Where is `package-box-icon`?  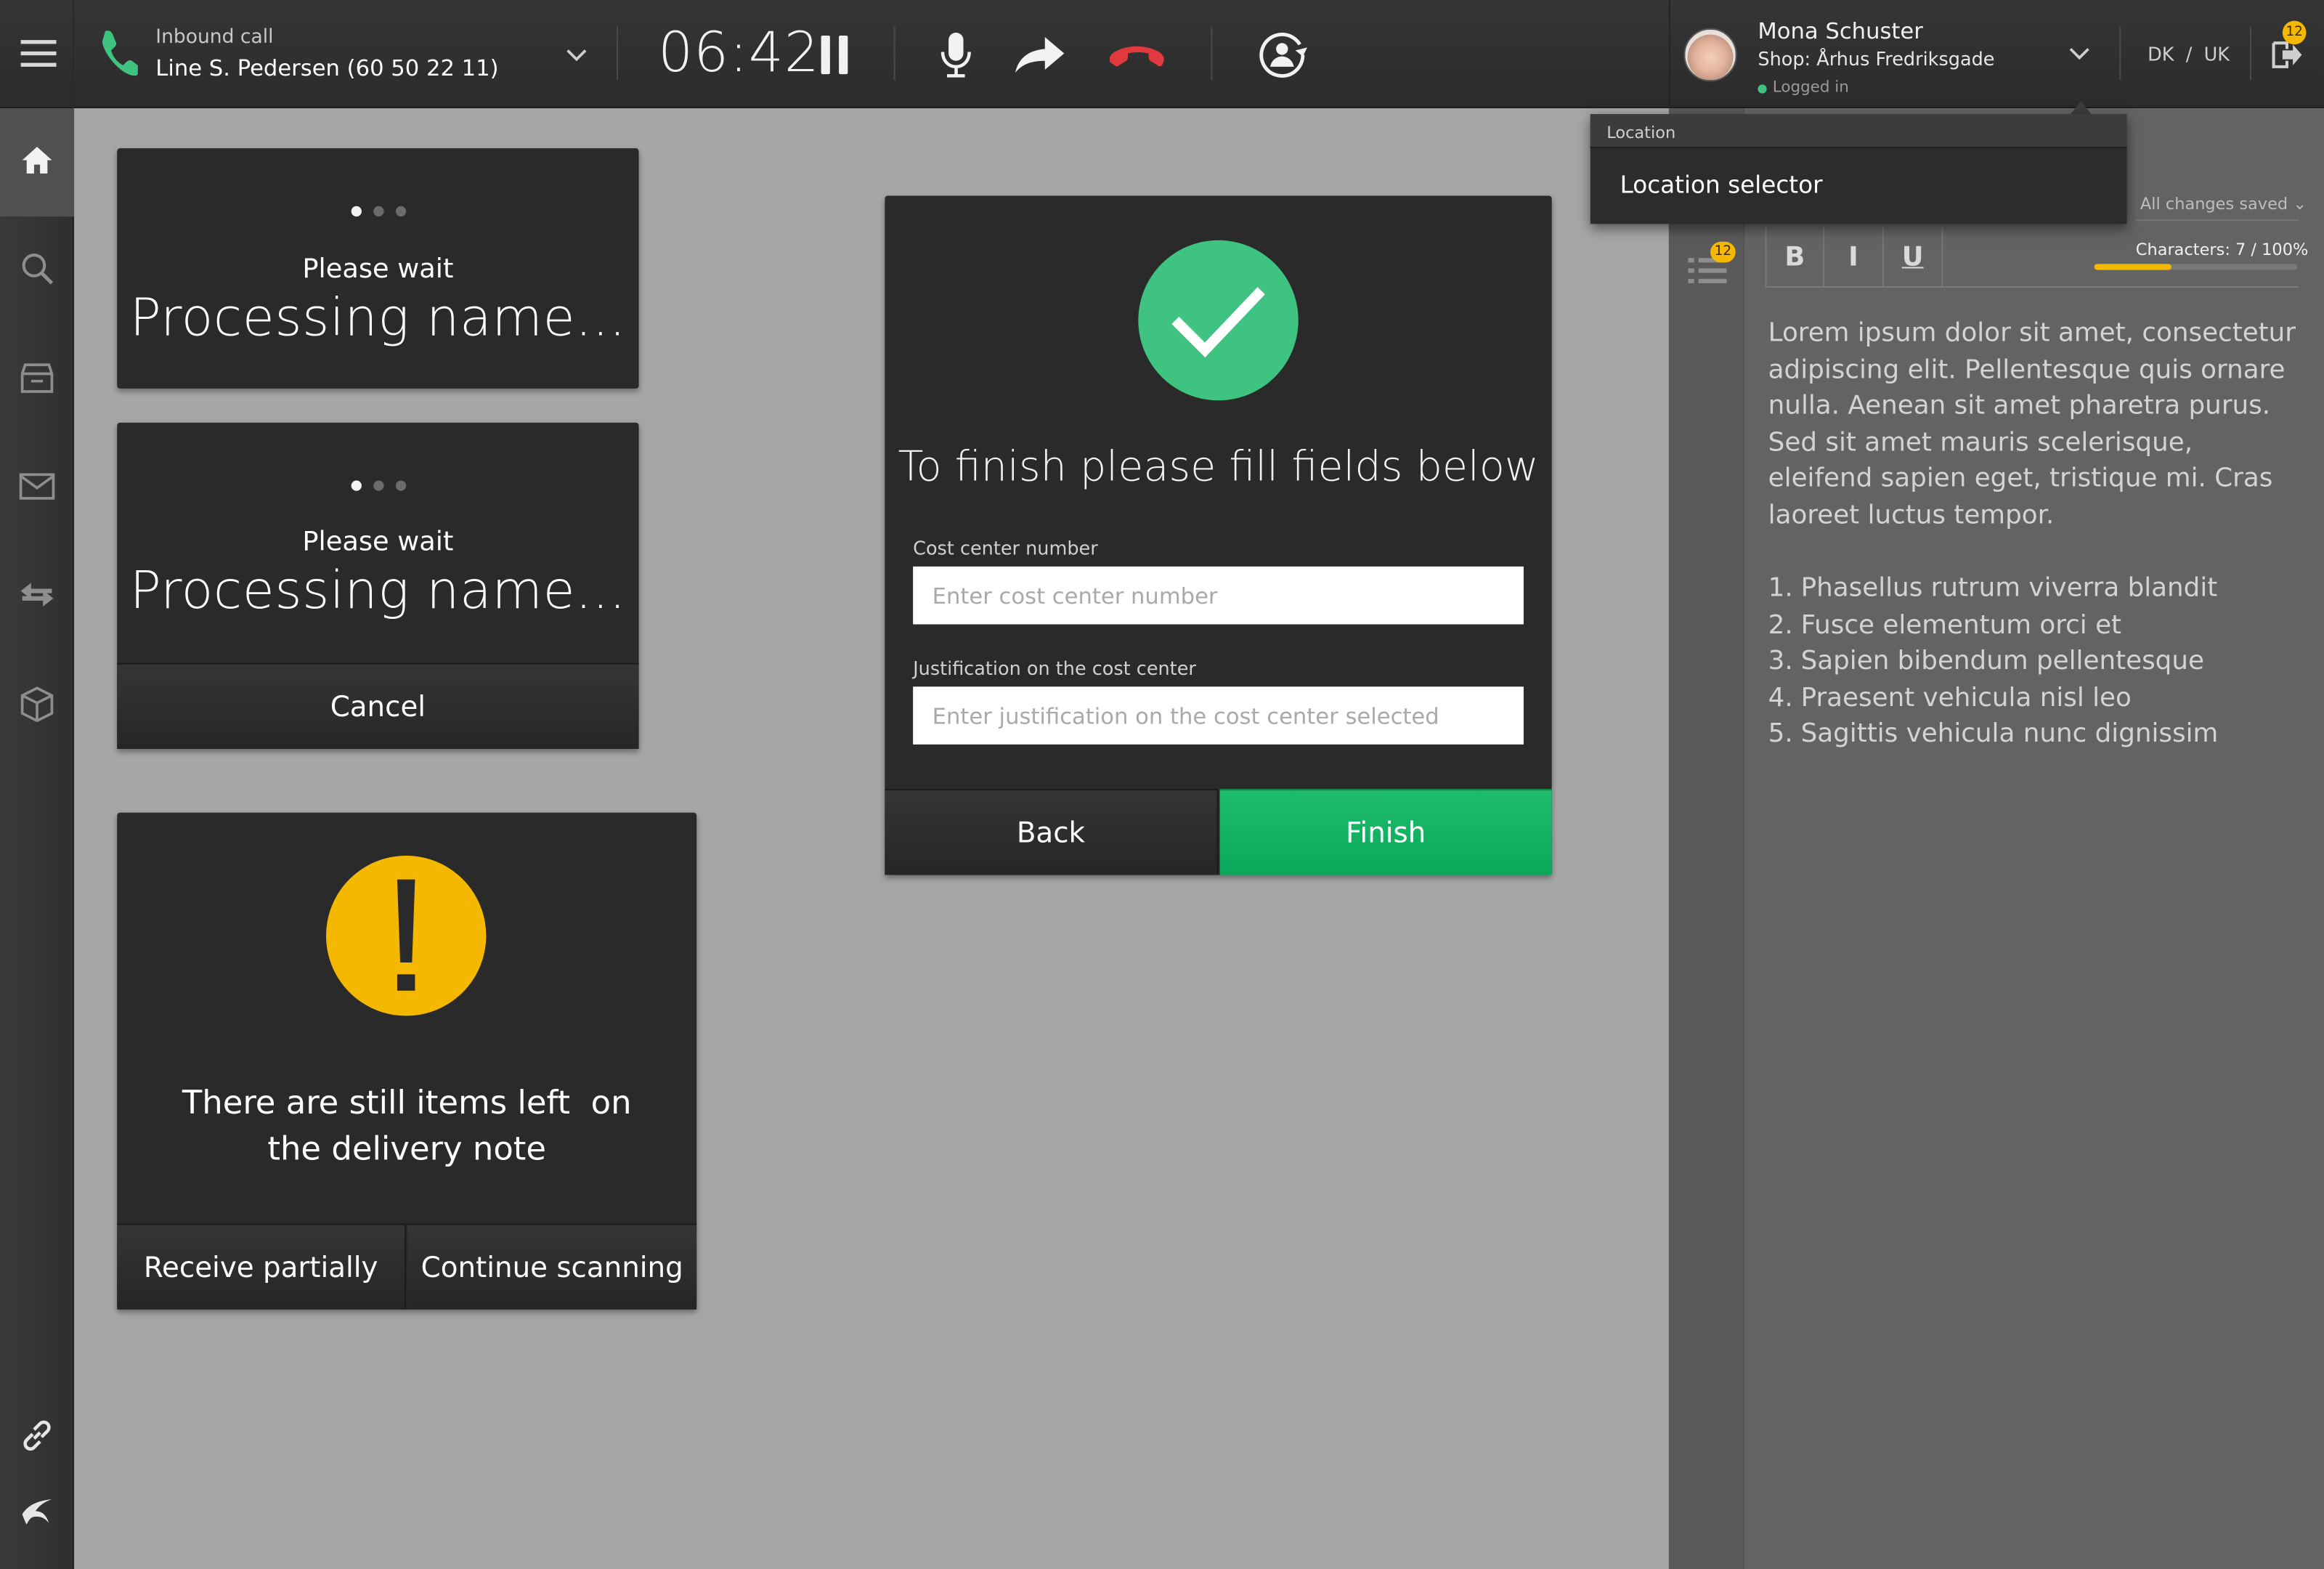
package-box-icon is located at coordinates (37, 707).